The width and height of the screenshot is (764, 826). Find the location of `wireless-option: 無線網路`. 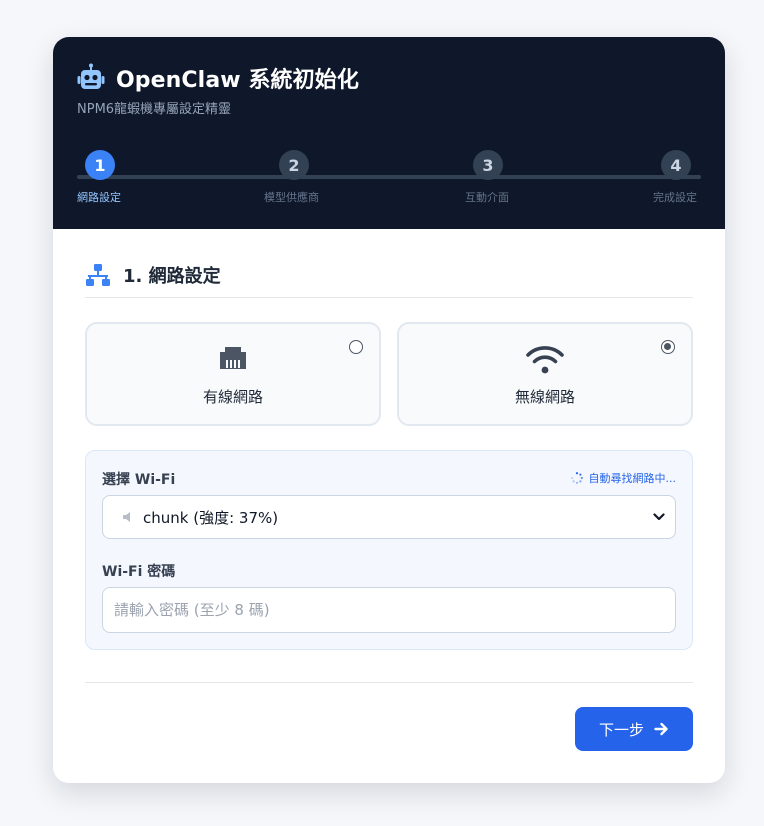

wireless-option: 無線網路 is located at coordinates (545, 374).